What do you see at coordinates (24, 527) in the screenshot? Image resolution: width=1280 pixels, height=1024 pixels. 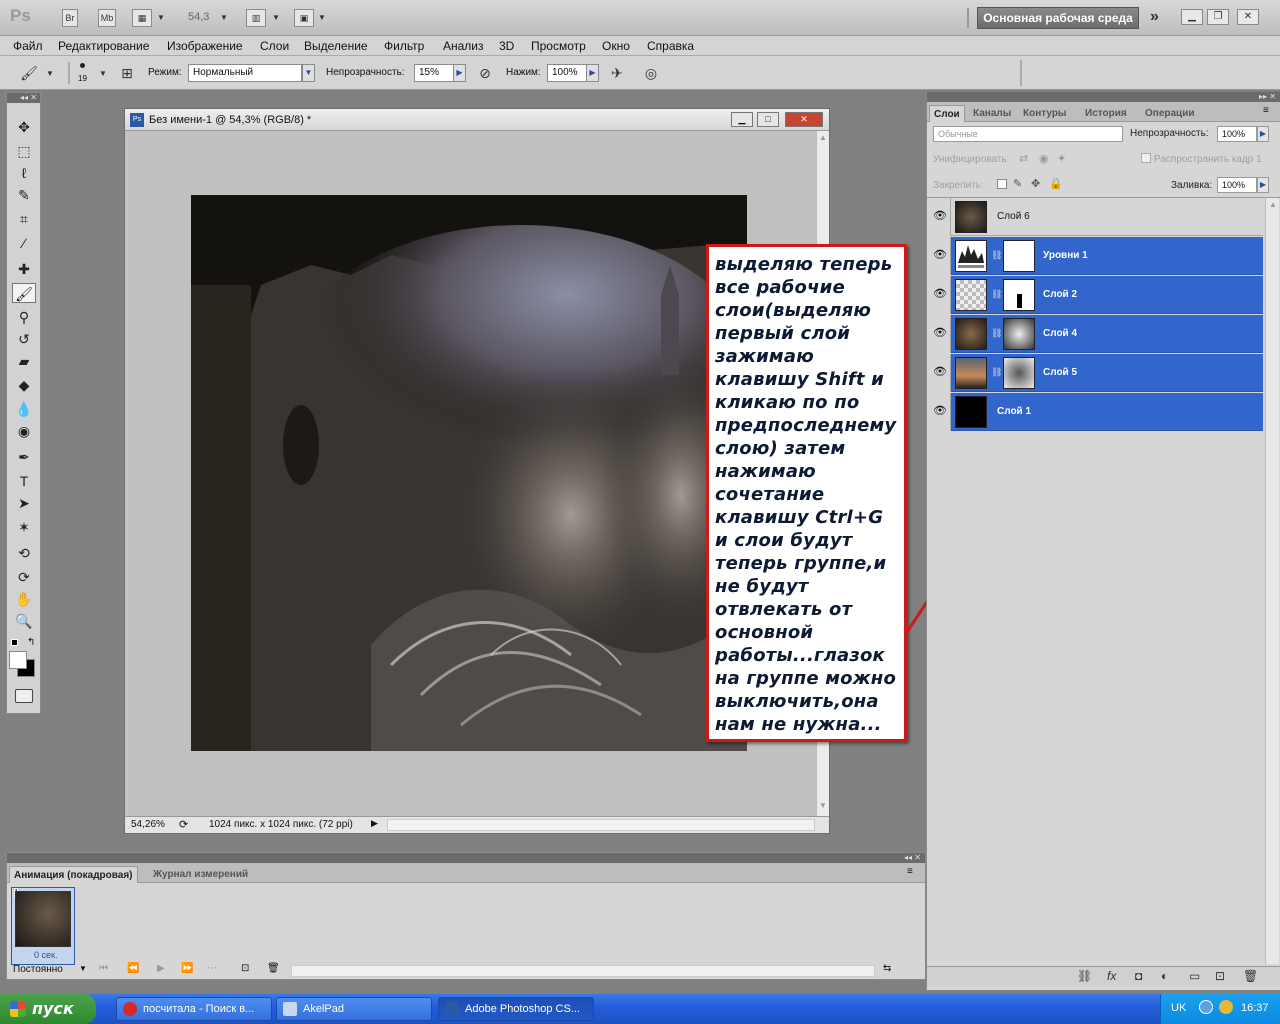 I see `shape-tool-icon: ✶` at bounding box center [24, 527].